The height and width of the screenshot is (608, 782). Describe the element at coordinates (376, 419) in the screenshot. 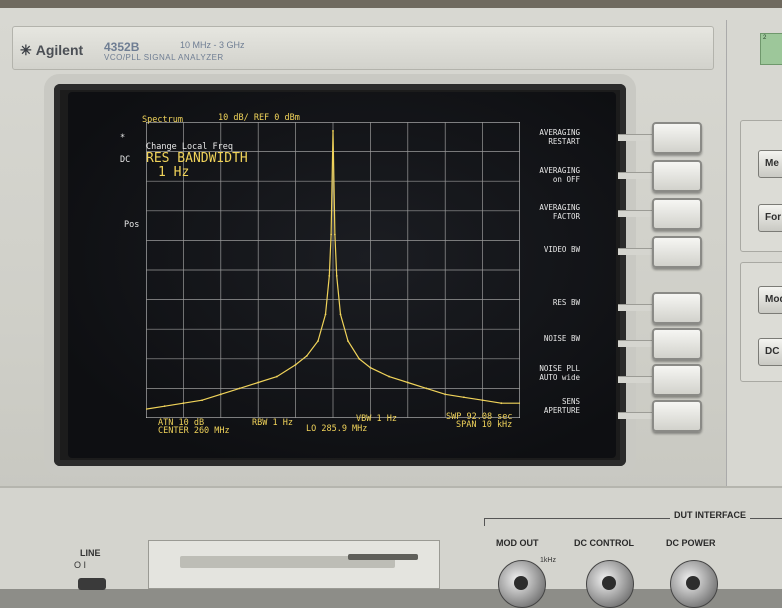

I see `vbw-readout: VBW 1 Hz` at that location.